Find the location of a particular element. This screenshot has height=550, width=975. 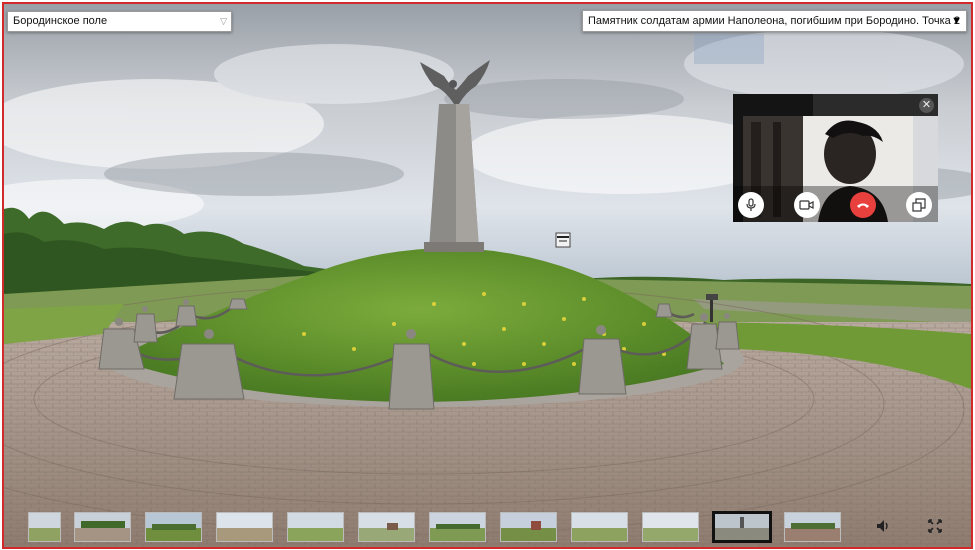

camera-button is located at coordinates (807, 205).